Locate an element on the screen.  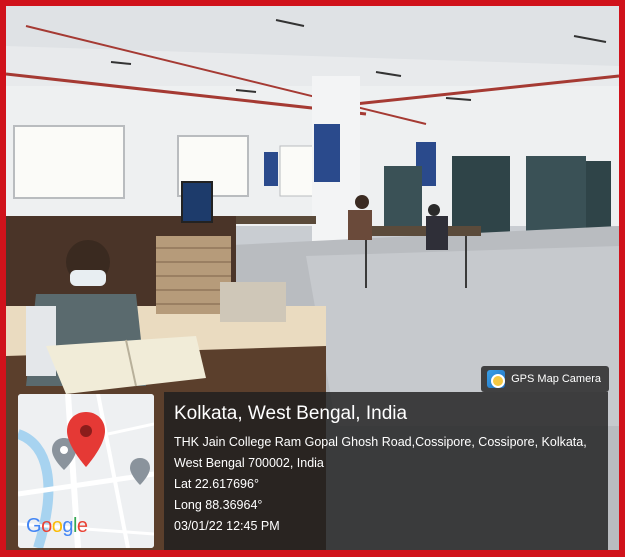
badge-label: GPS Map Camera is located at coordinates (556, 379).